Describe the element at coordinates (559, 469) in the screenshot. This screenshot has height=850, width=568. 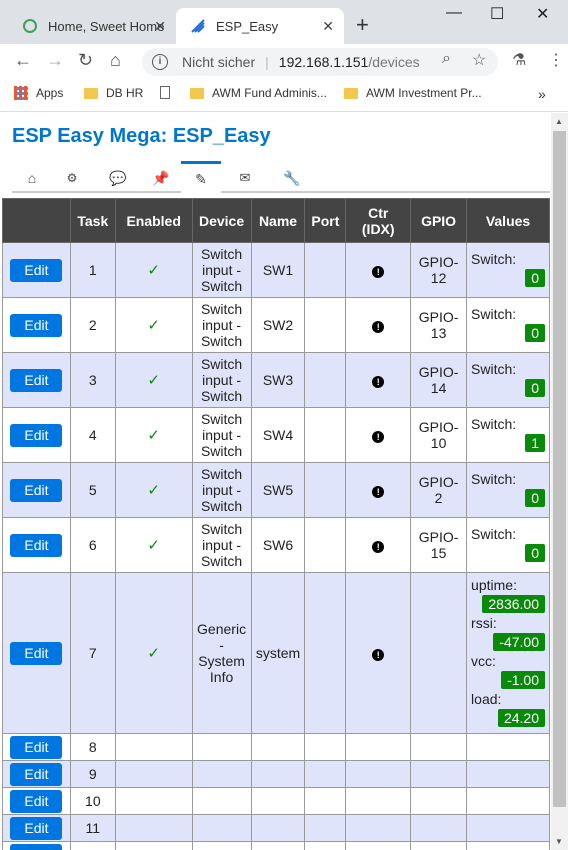
I see `scroll-thumb` at that location.